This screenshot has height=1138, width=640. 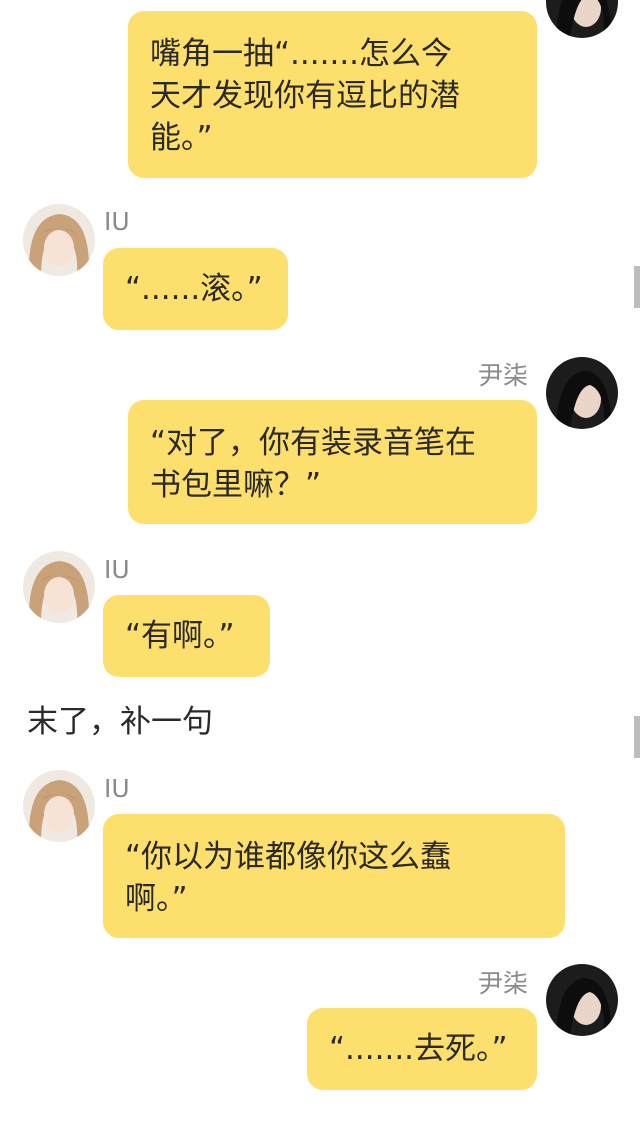 I want to click on message-bubble: “对了，你有装录音笔在 书包里嘛？”, so click(x=332, y=462).